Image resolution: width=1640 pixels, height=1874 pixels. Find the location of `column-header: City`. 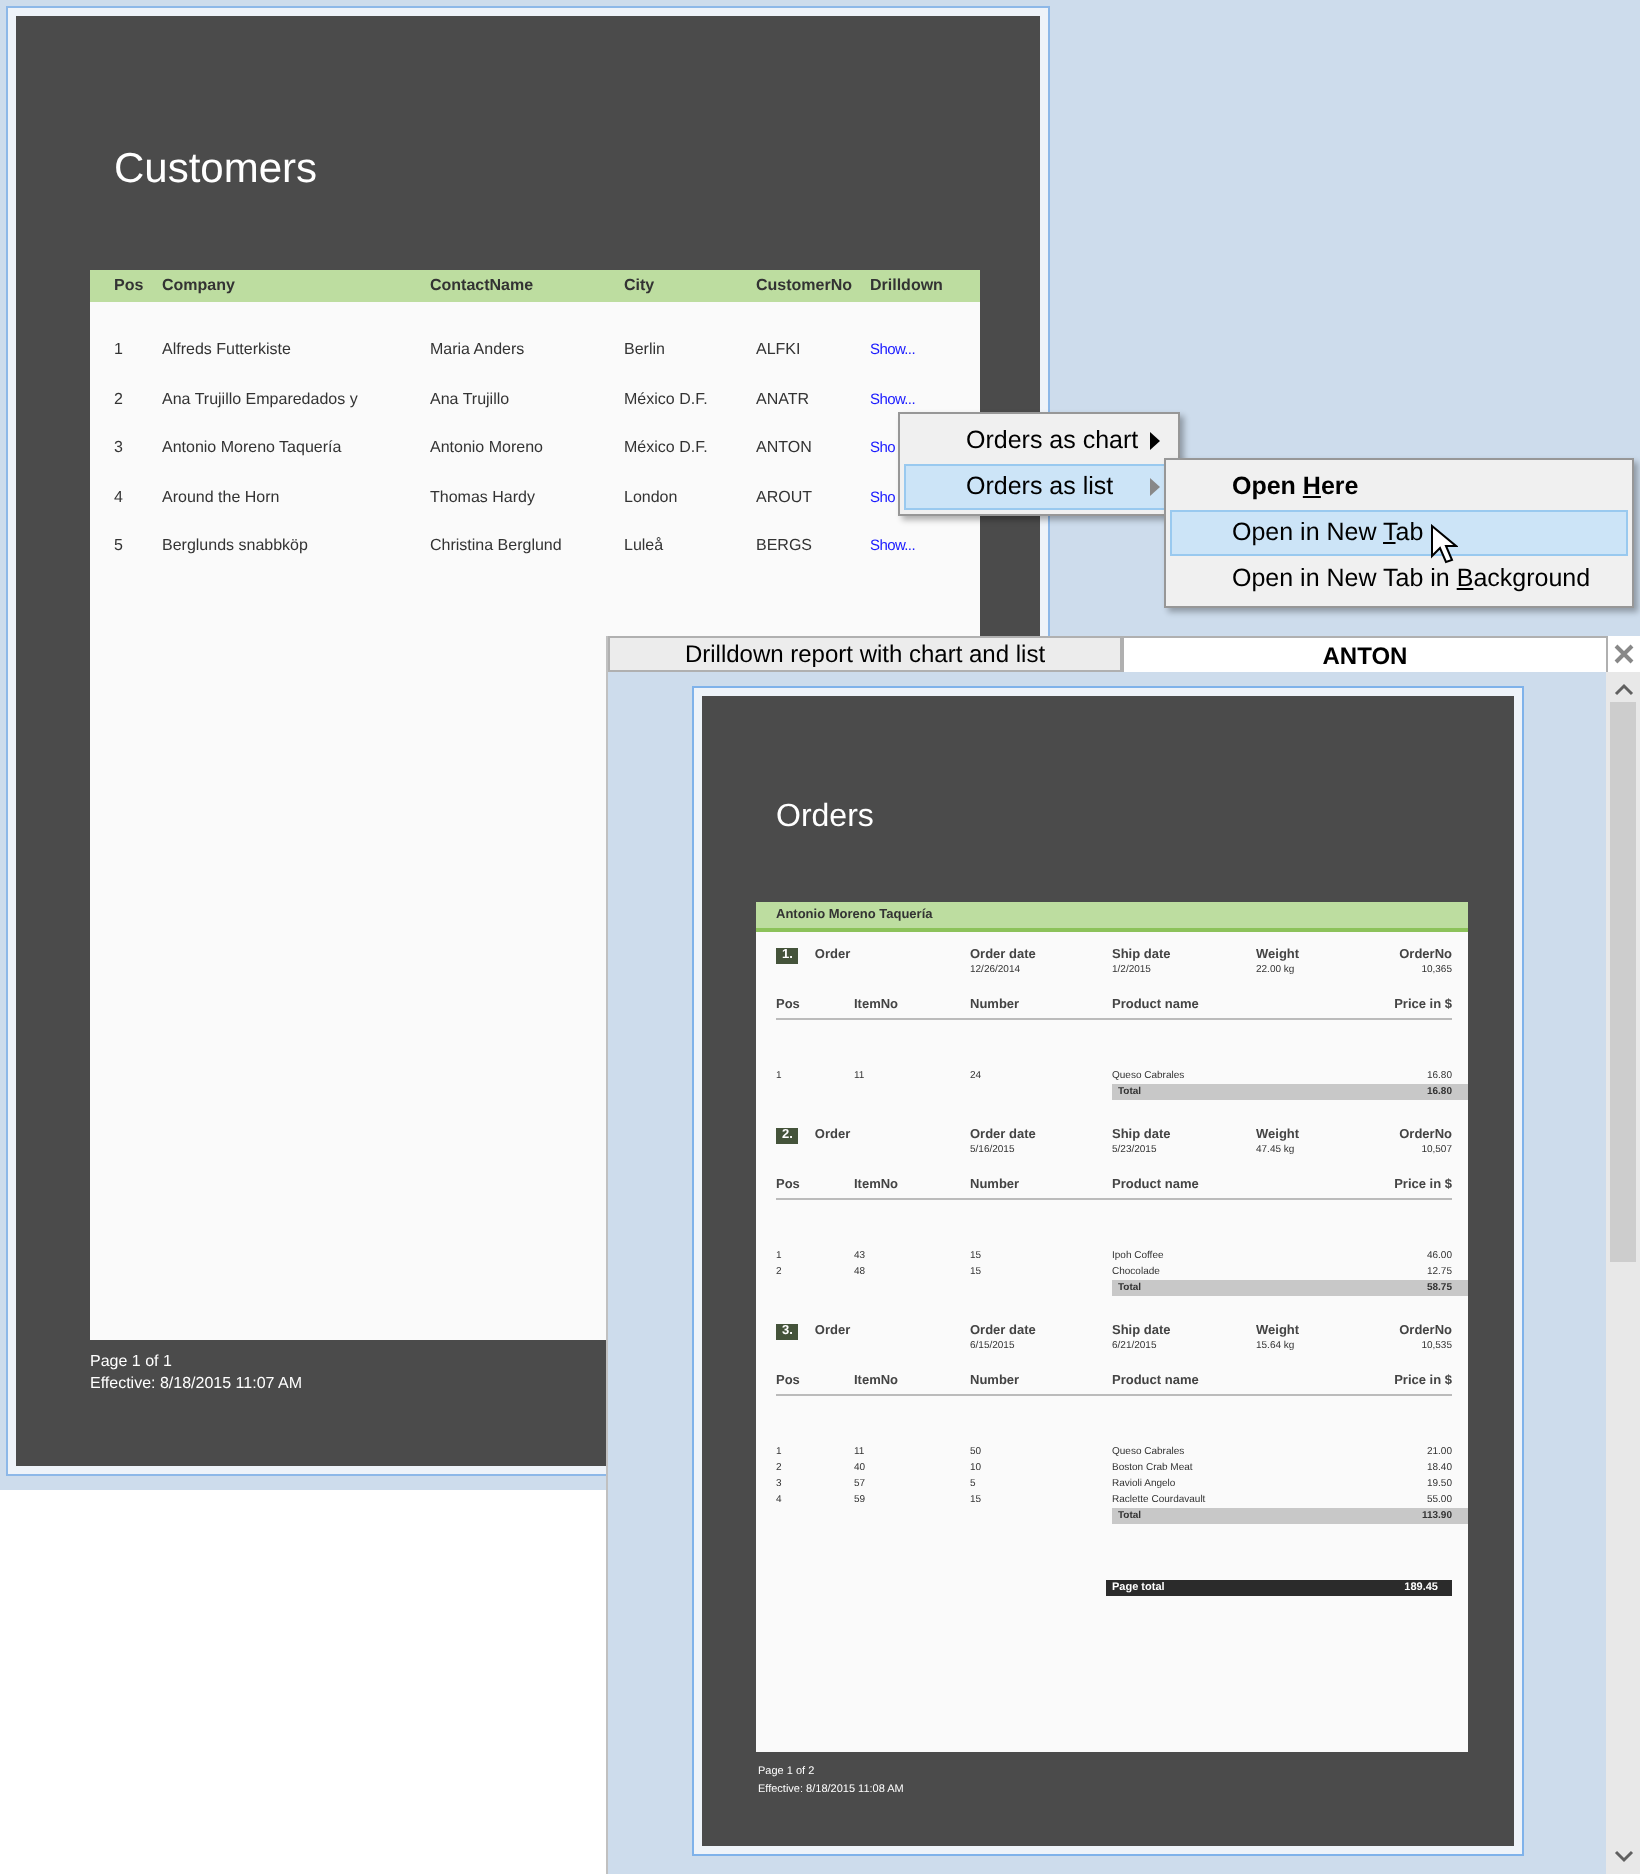

column-header: City is located at coordinates (640, 286).